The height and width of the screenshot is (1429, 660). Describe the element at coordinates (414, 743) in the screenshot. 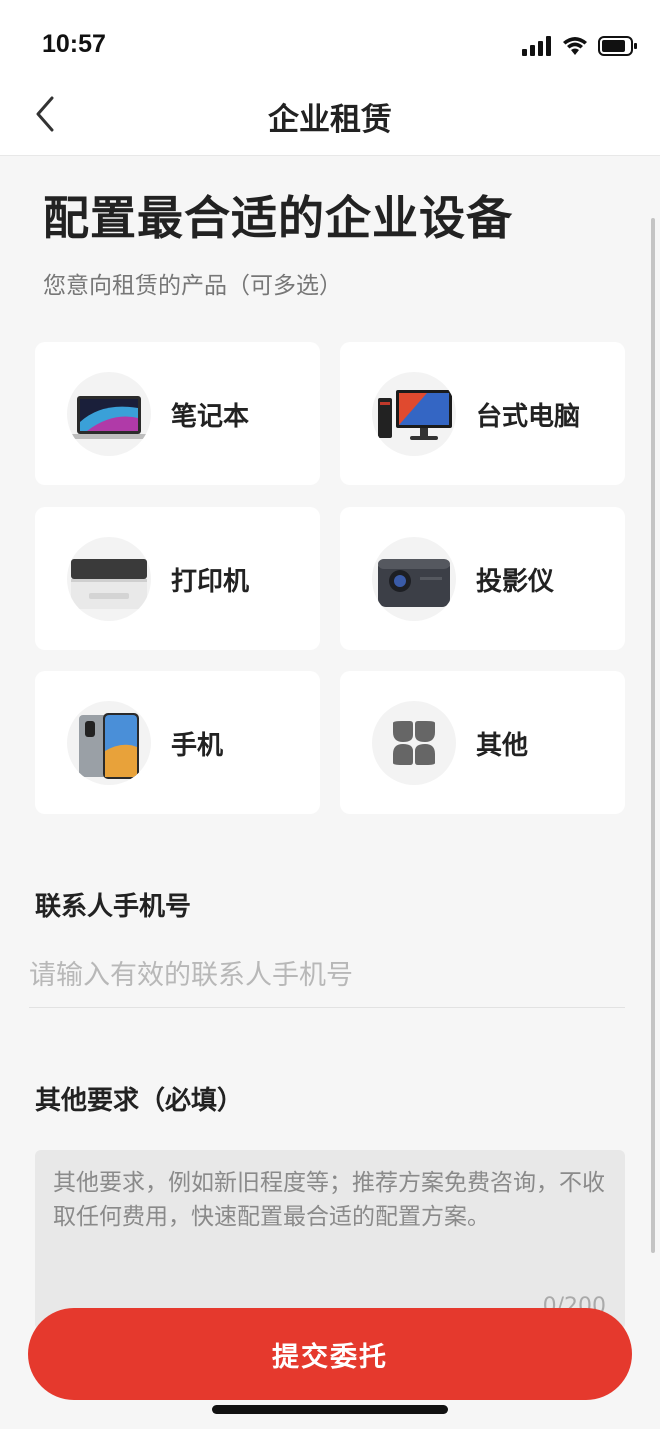

I see `four-dots-icon` at that location.